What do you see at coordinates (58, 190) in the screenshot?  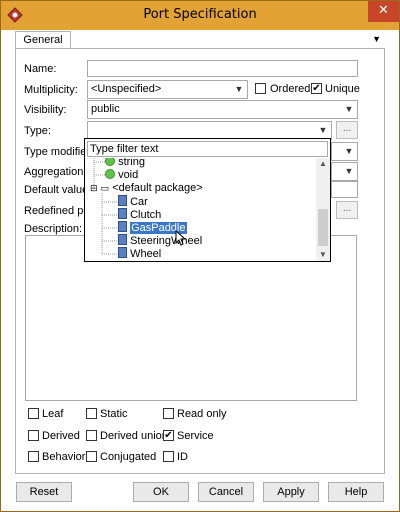 I see `default-value-label: Default value:` at bounding box center [58, 190].